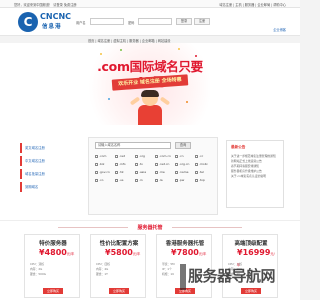 The width and height of the screenshot is (320, 300). Describe the element at coordinates (133, 145) in the screenshot. I see `domain-search-input: 请输入域名名称` at that location.